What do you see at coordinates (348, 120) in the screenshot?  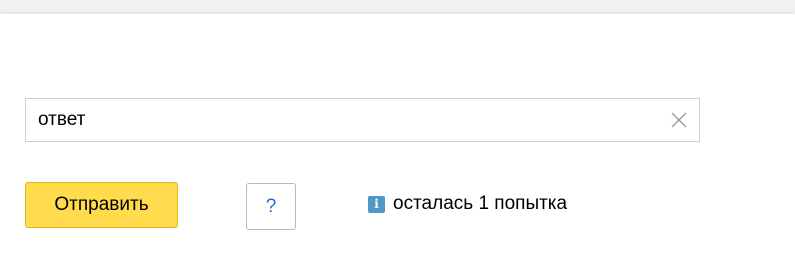 I see `answer-input` at bounding box center [348, 120].